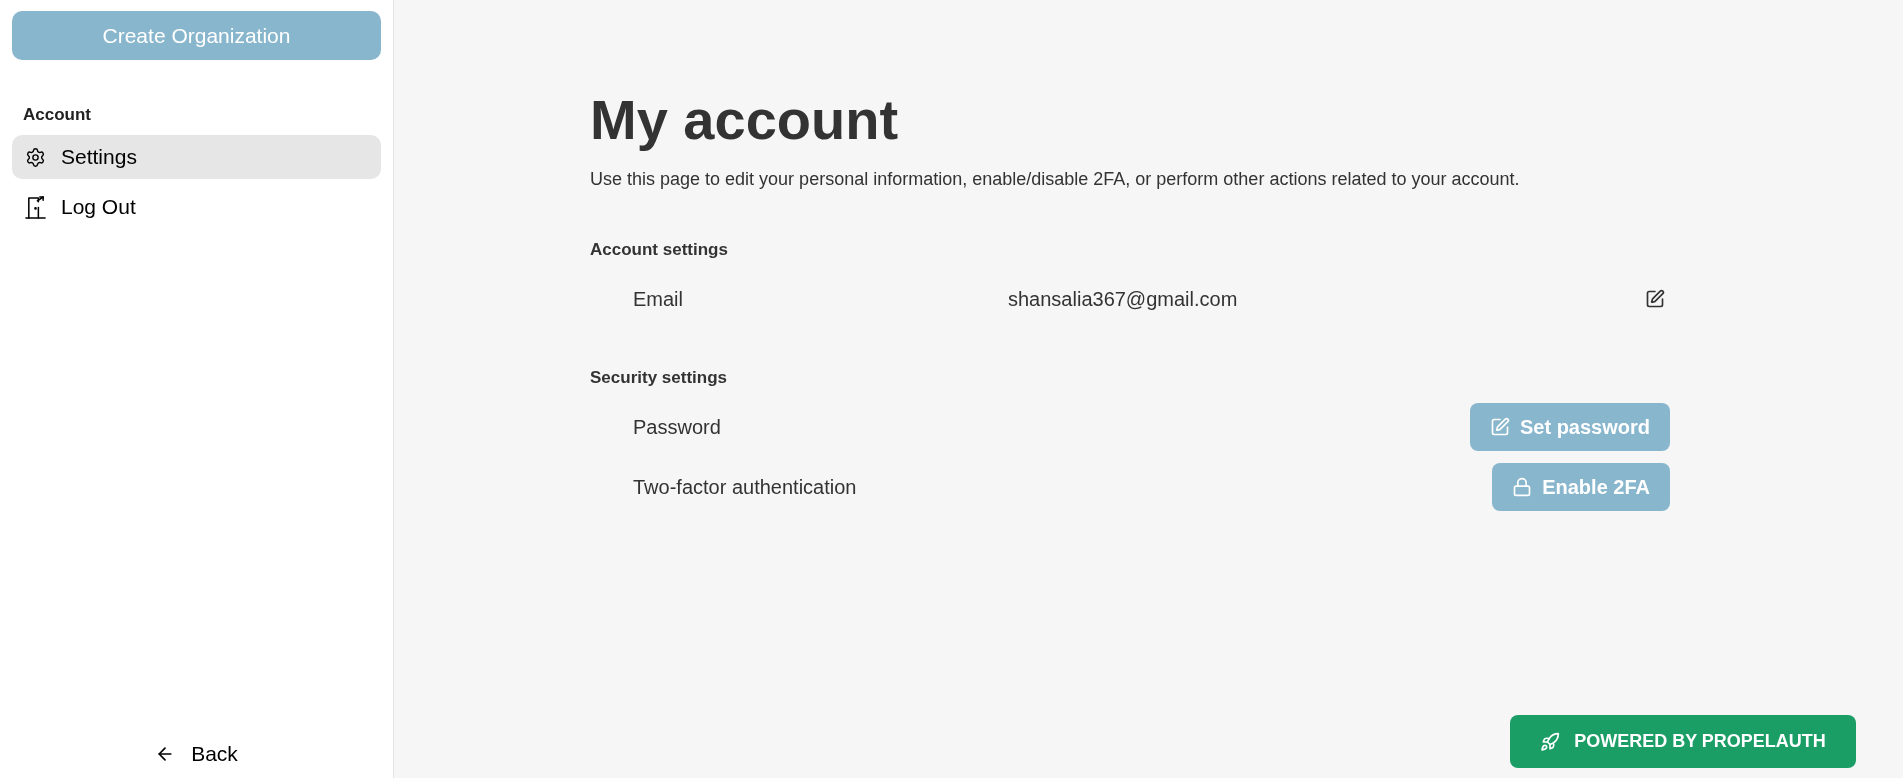  I want to click on powered-by-badge: POWERED BY PROPELAUTH, so click(1683, 741).